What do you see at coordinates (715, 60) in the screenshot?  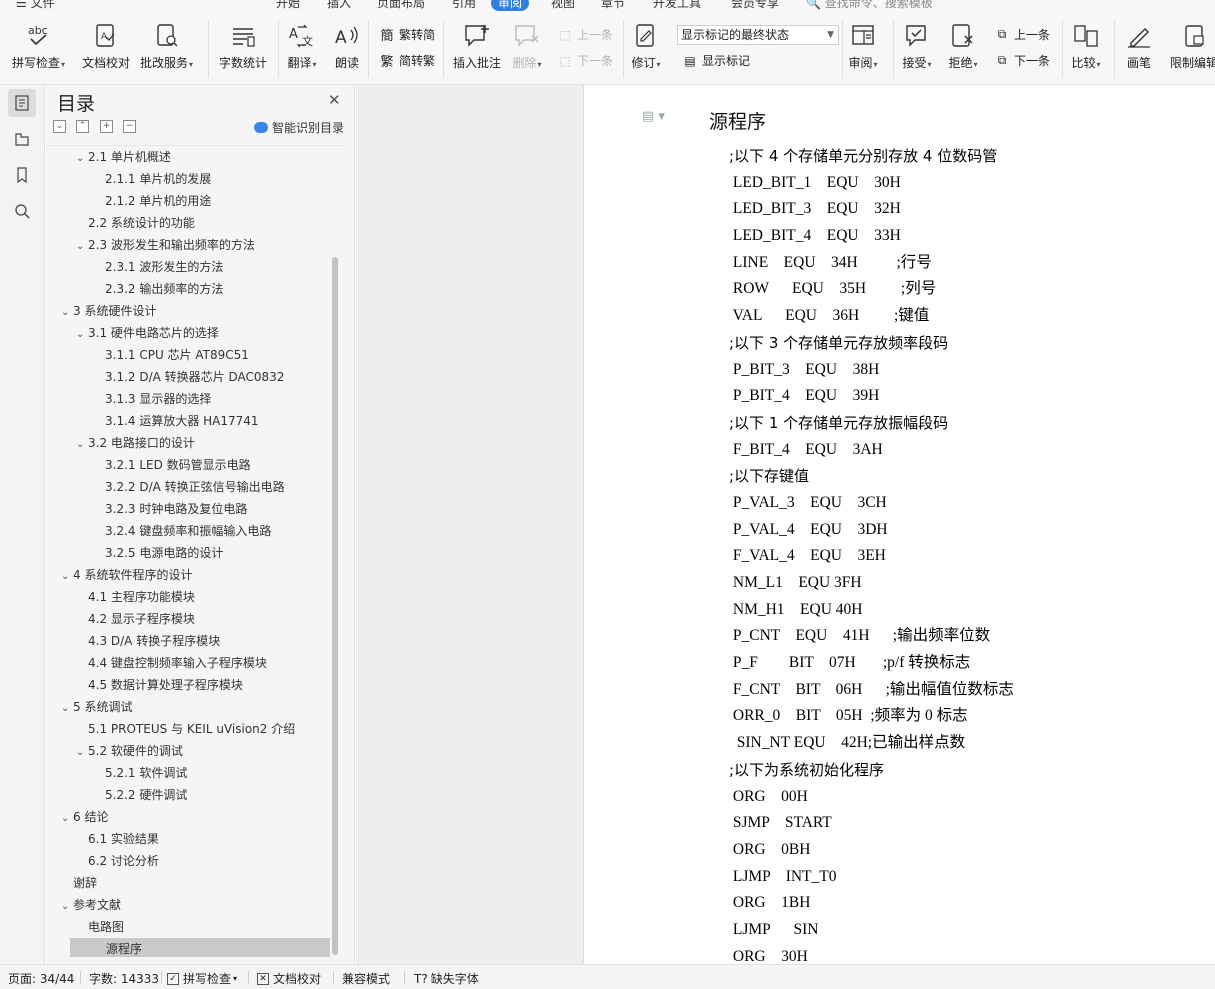 I see `show-markup-button: ▤ 显示标记` at bounding box center [715, 60].